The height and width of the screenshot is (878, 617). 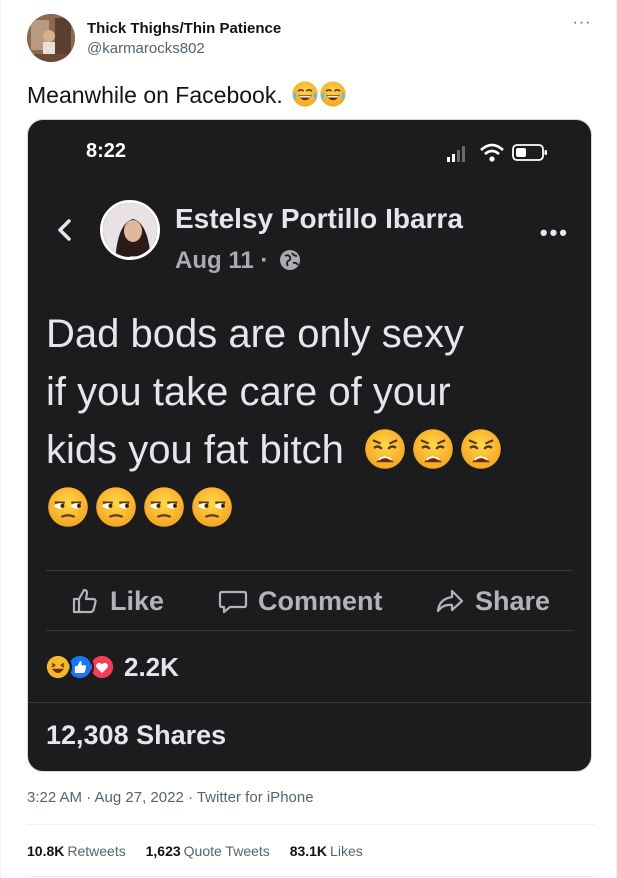 I want to click on retweets-stat: 10.8K Retweets, so click(x=76, y=851).